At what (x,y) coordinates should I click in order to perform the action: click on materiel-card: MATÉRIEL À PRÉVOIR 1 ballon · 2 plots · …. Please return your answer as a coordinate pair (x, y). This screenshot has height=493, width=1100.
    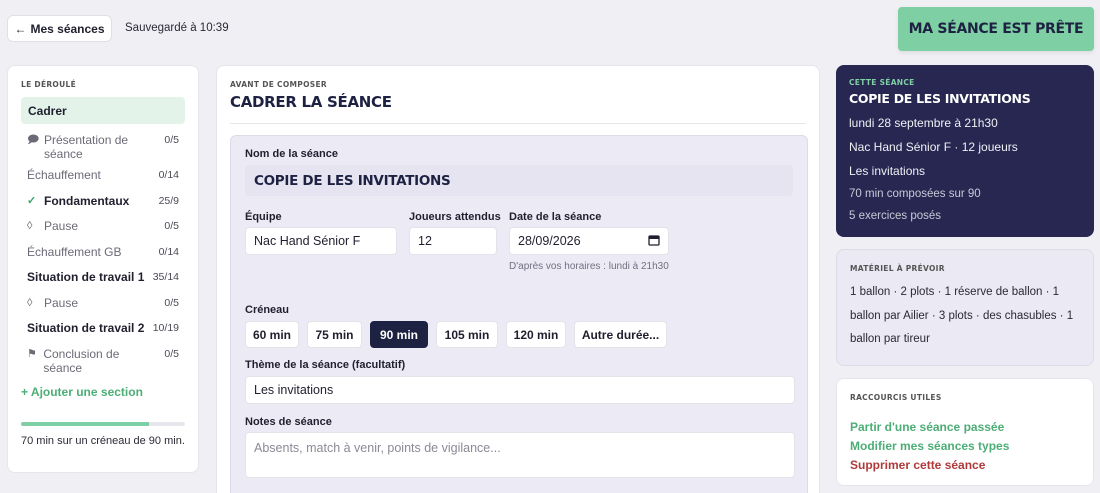
    Looking at the image, I should click on (965, 307).